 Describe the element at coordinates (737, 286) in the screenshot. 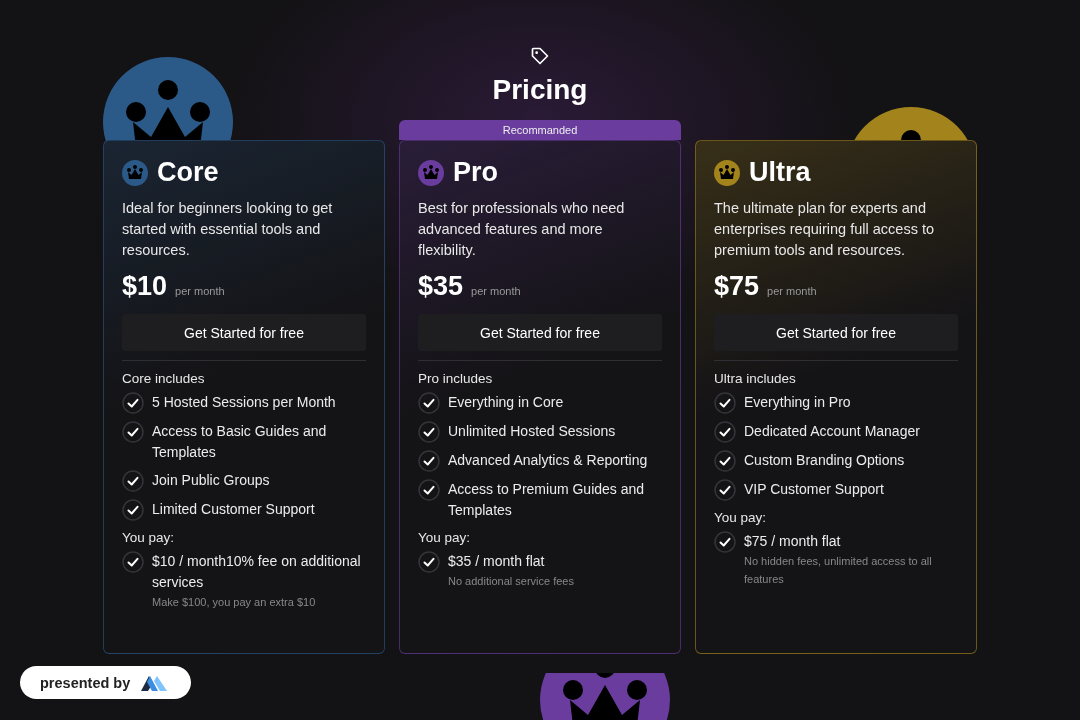

I see `plan-price: $75` at that location.